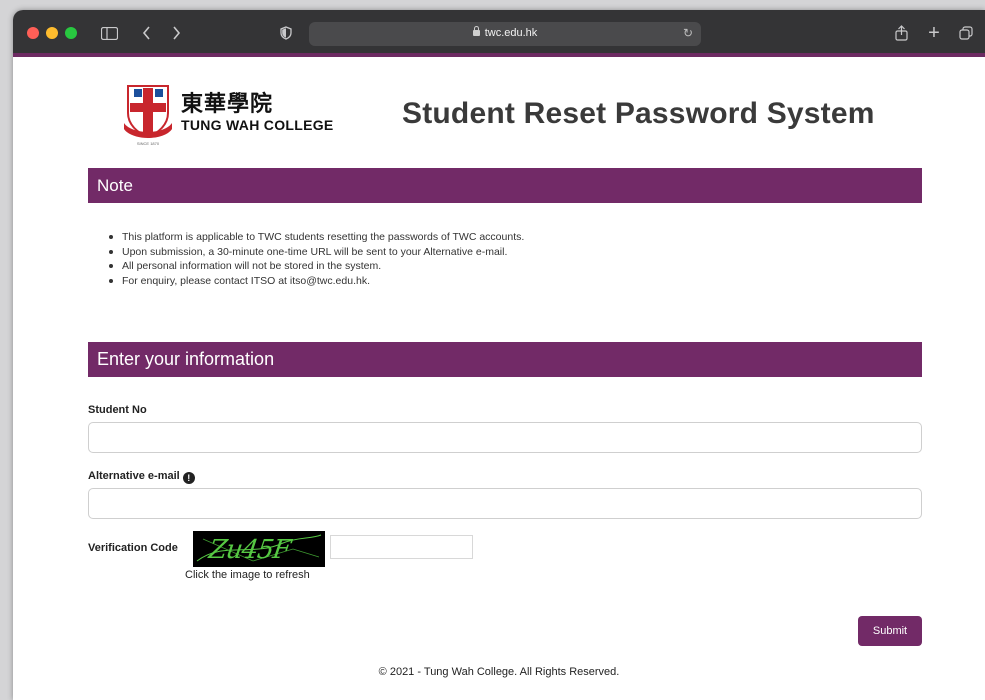 This screenshot has width=985, height=700. What do you see at coordinates (146, 33) in the screenshot?
I see `back-icon` at bounding box center [146, 33].